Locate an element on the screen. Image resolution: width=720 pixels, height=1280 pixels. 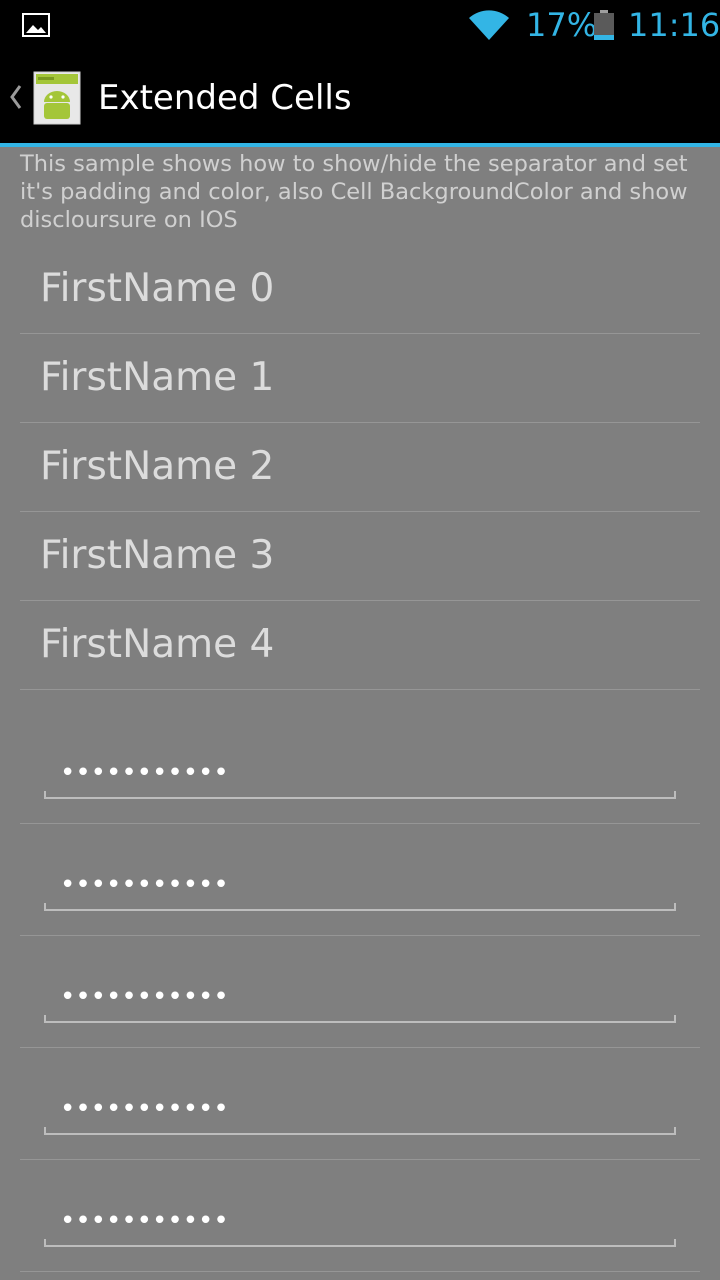
list-item-label: FirstName 0 is located at coordinates (157, 288).